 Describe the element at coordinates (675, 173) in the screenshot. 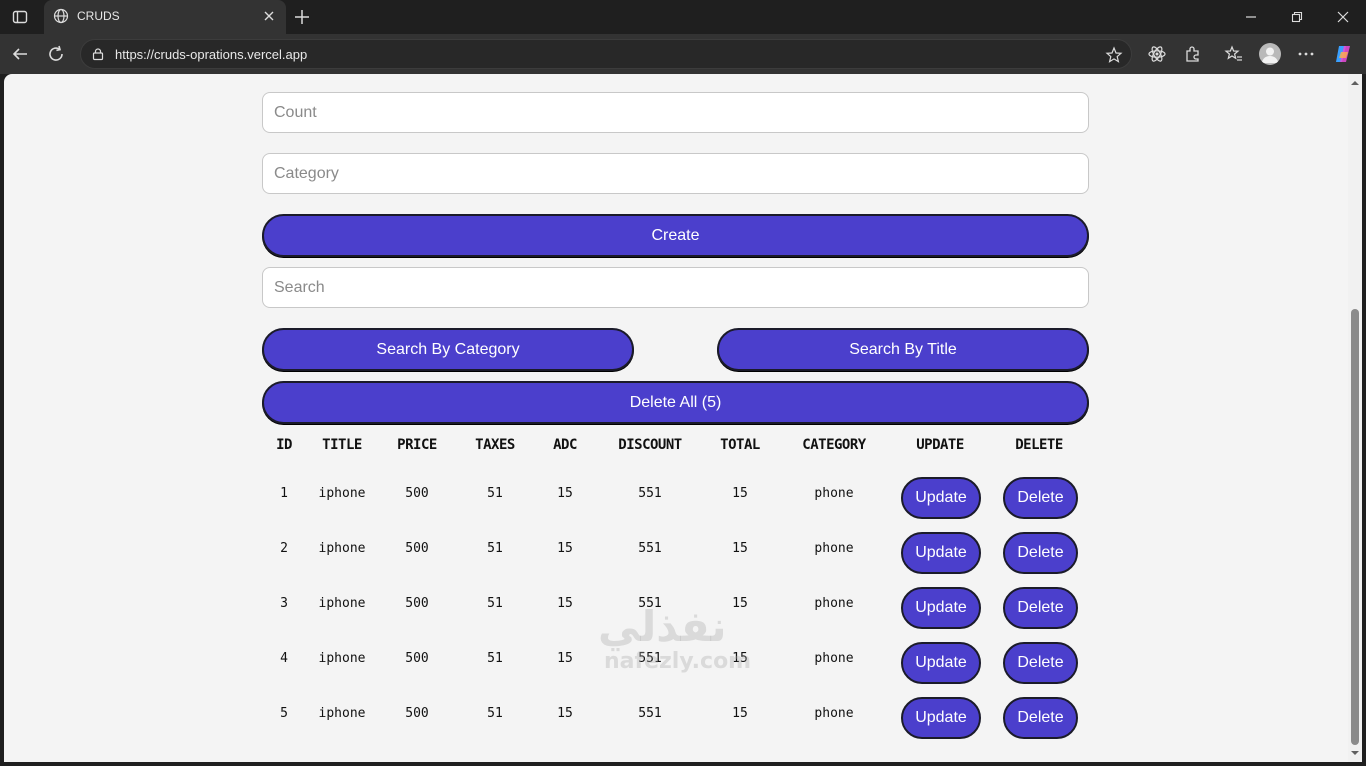

I see `category-input: Category` at that location.